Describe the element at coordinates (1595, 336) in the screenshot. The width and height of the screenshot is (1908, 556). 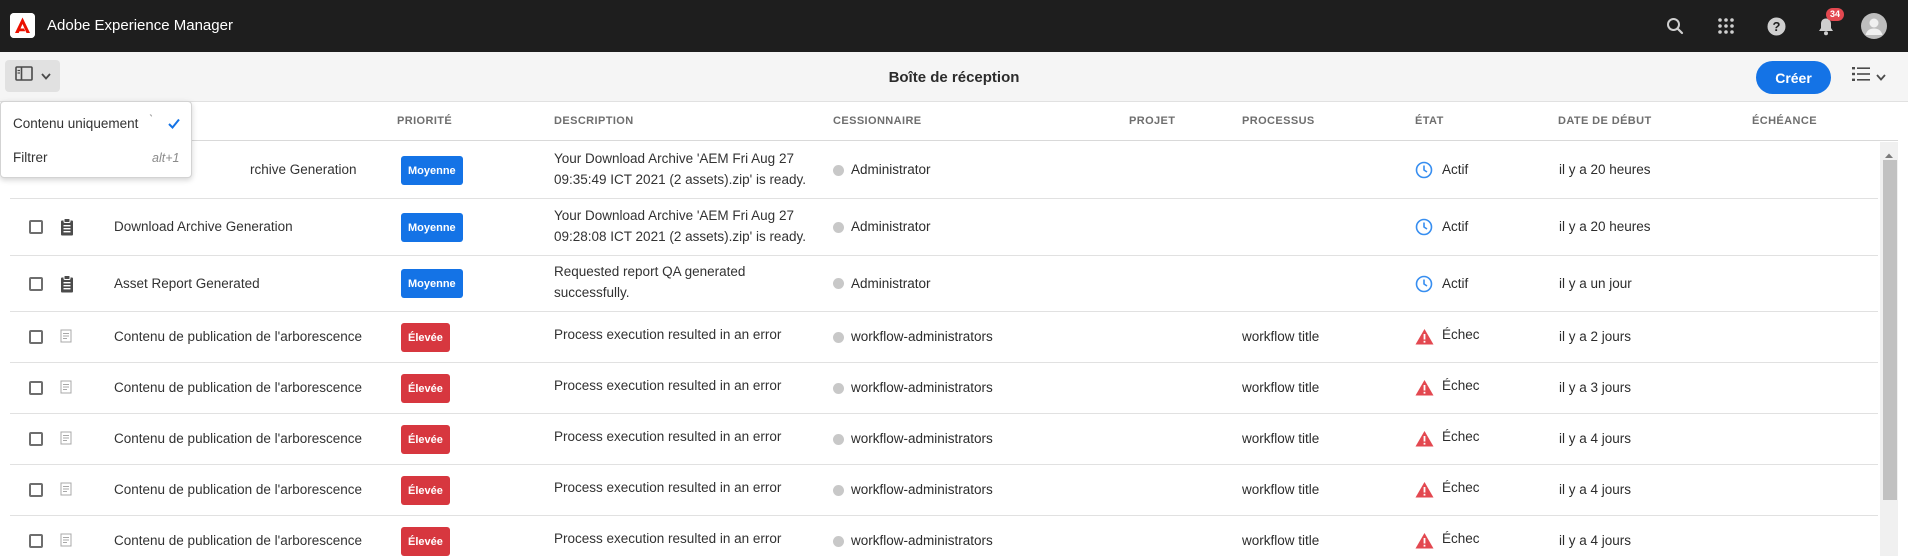
I see `row-start-date: il y a 2 jours` at that location.